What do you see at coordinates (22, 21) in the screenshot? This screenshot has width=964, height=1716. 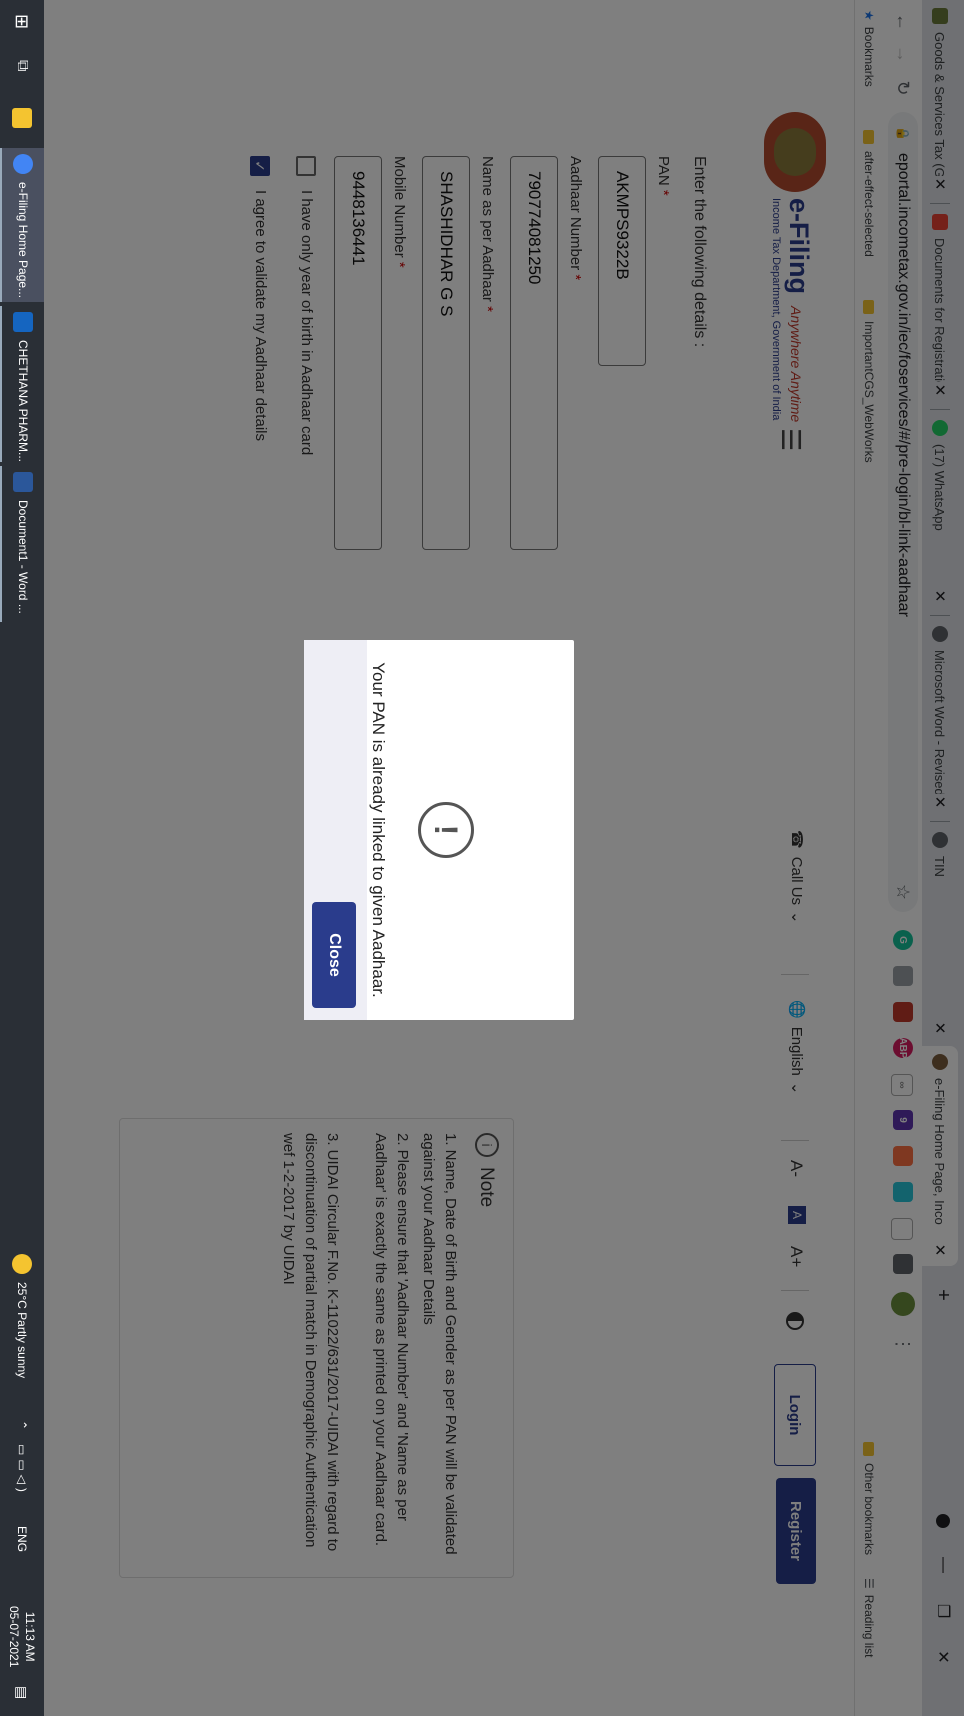 I see `windows-start-icon: ⊞` at bounding box center [22, 21].